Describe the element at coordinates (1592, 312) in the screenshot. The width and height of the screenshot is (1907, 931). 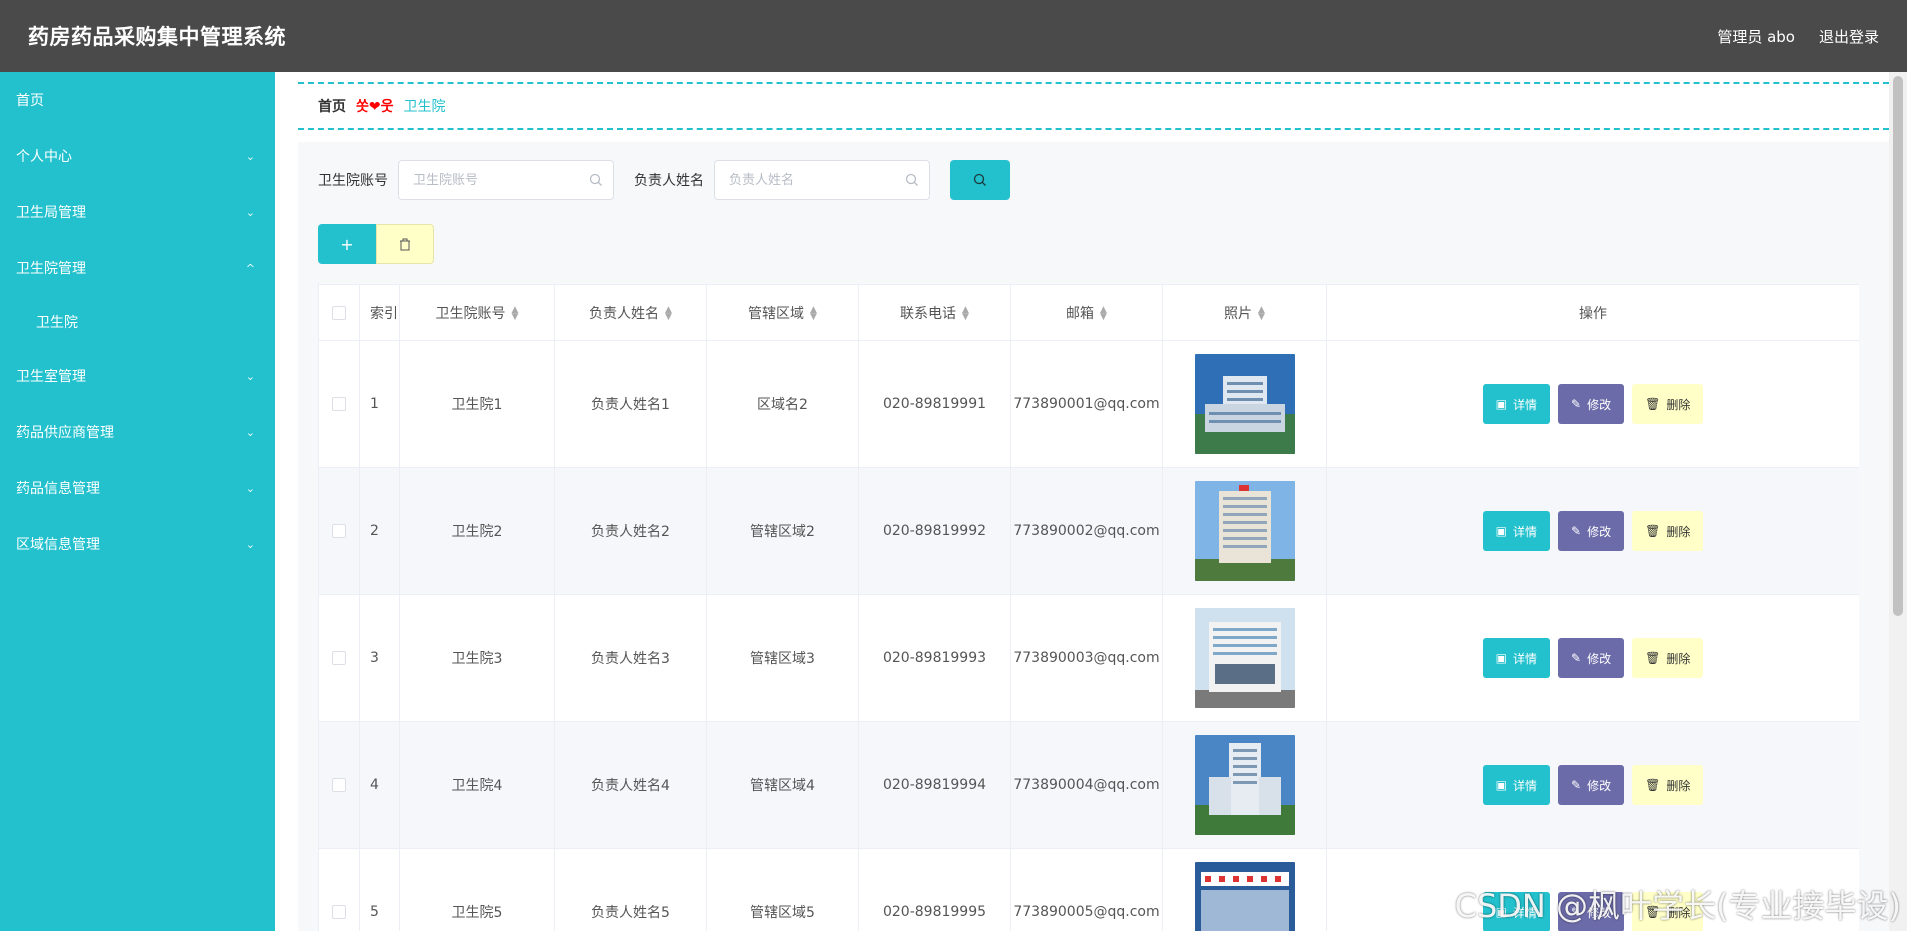
I see `col-ops: 操作` at that location.